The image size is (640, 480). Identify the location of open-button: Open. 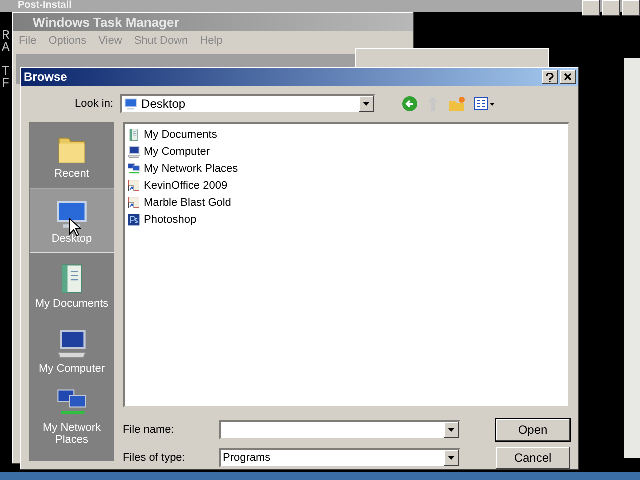
(533, 430).